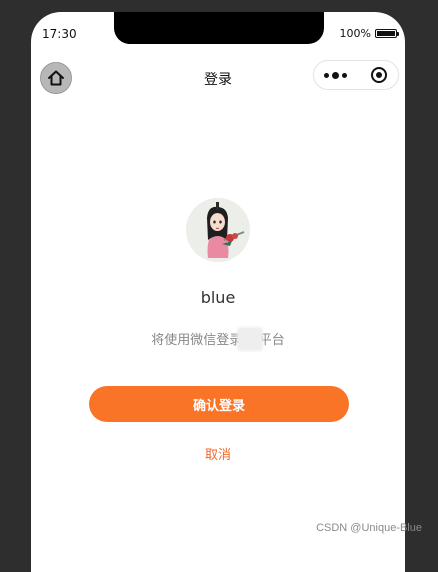 The height and width of the screenshot is (572, 438). What do you see at coordinates (356, 75) in the screenshot?
I see `mini-program-capsule` at bounding box center [356, 75].